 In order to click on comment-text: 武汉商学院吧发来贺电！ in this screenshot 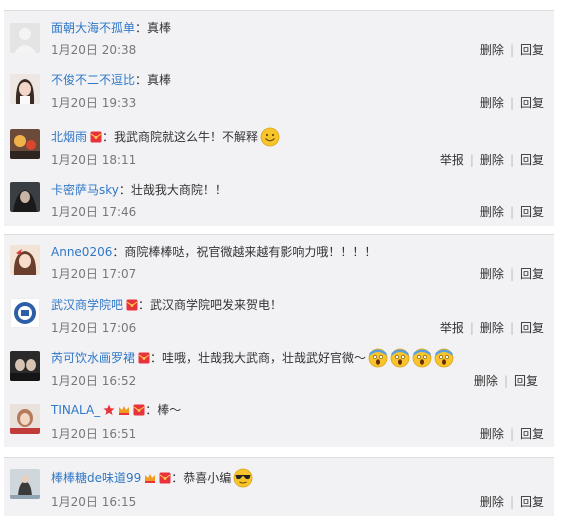, I will do `click(216, 305)`.